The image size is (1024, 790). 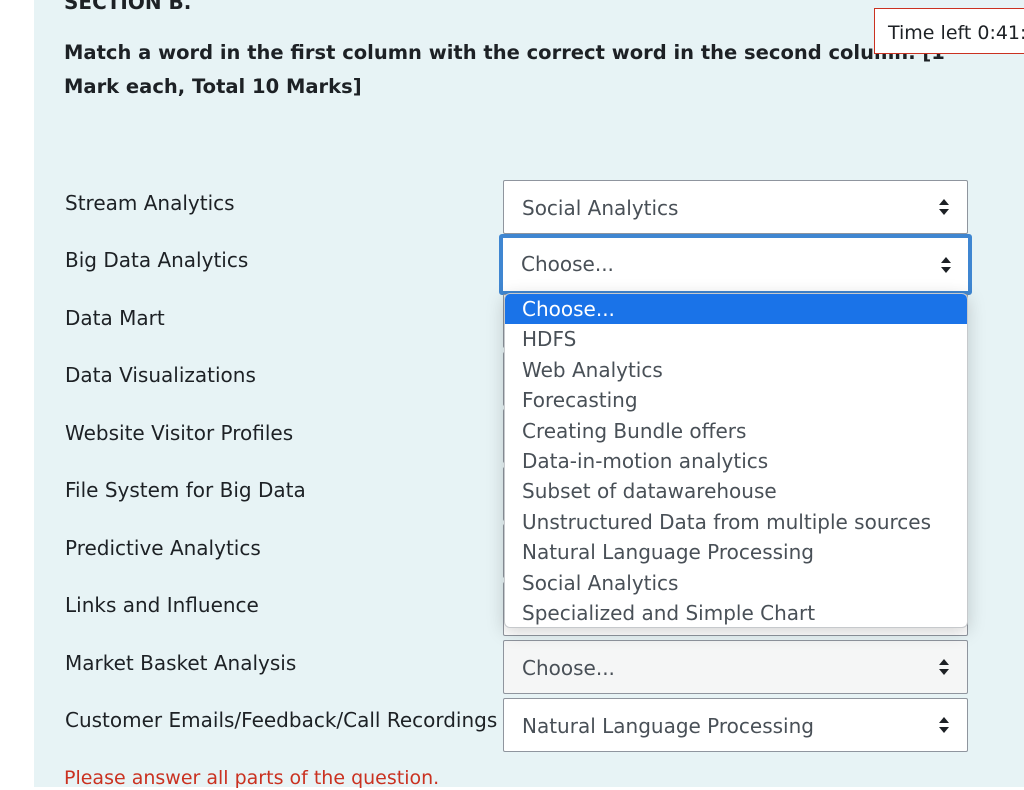 What do you see at coordinates (736, 431) in the screenshot?
I see `dropdown-option-creating-bundle-offers: Creating Bundle offers` at bounding box center [736, 431].